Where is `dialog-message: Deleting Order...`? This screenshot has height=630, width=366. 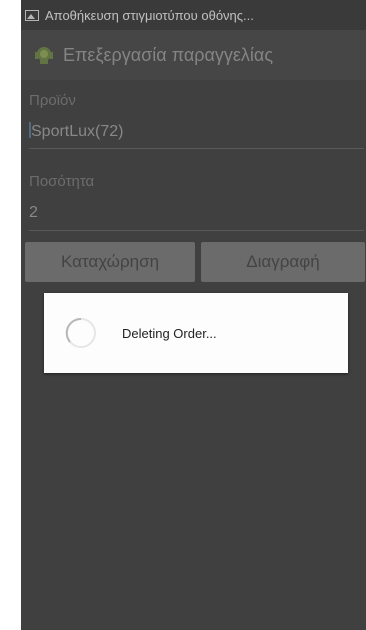 dialog-message: Deleting Order... is located at coordinates (169, 333).